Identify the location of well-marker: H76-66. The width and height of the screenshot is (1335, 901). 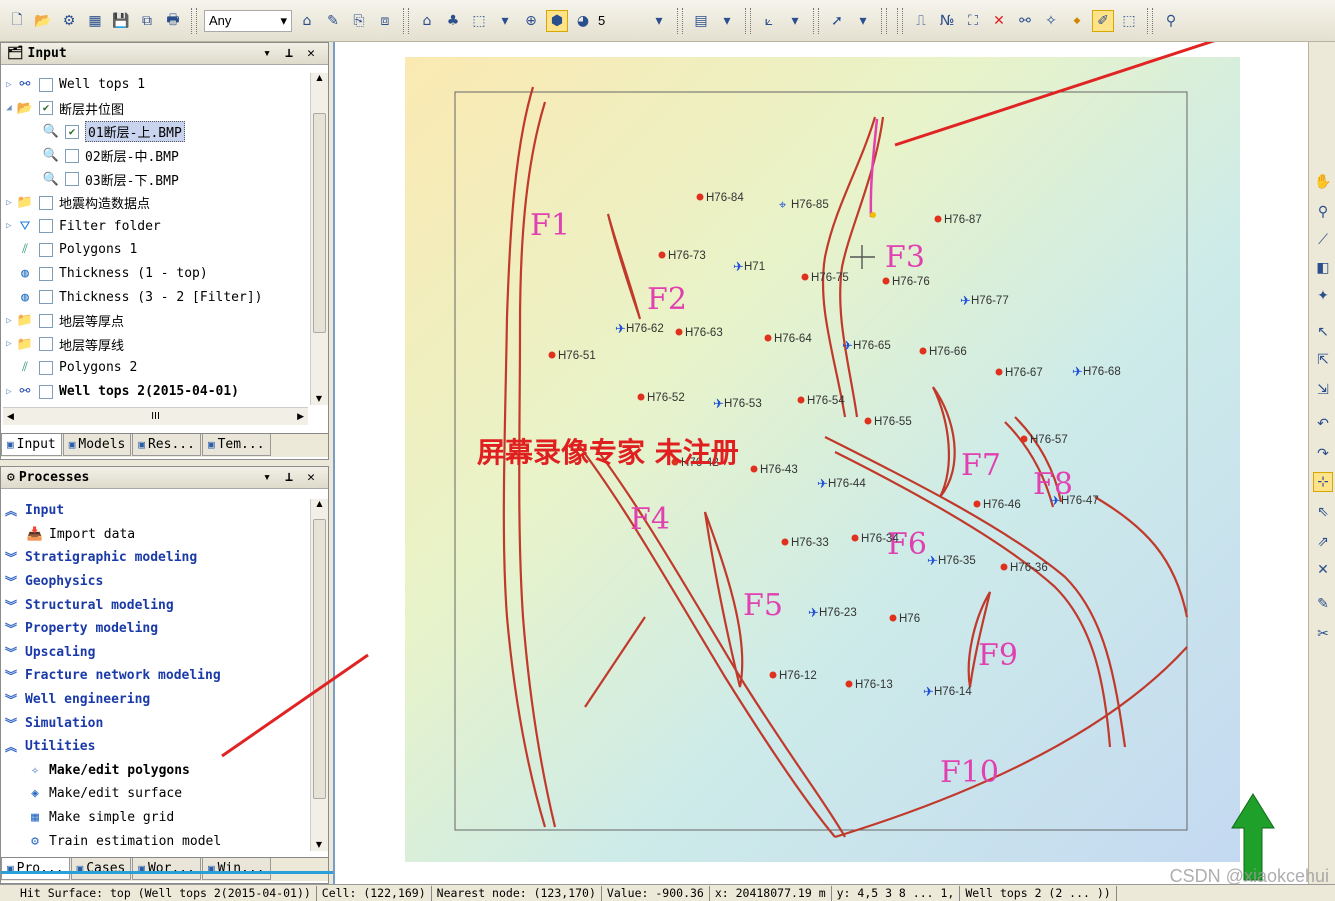
(943, 352).